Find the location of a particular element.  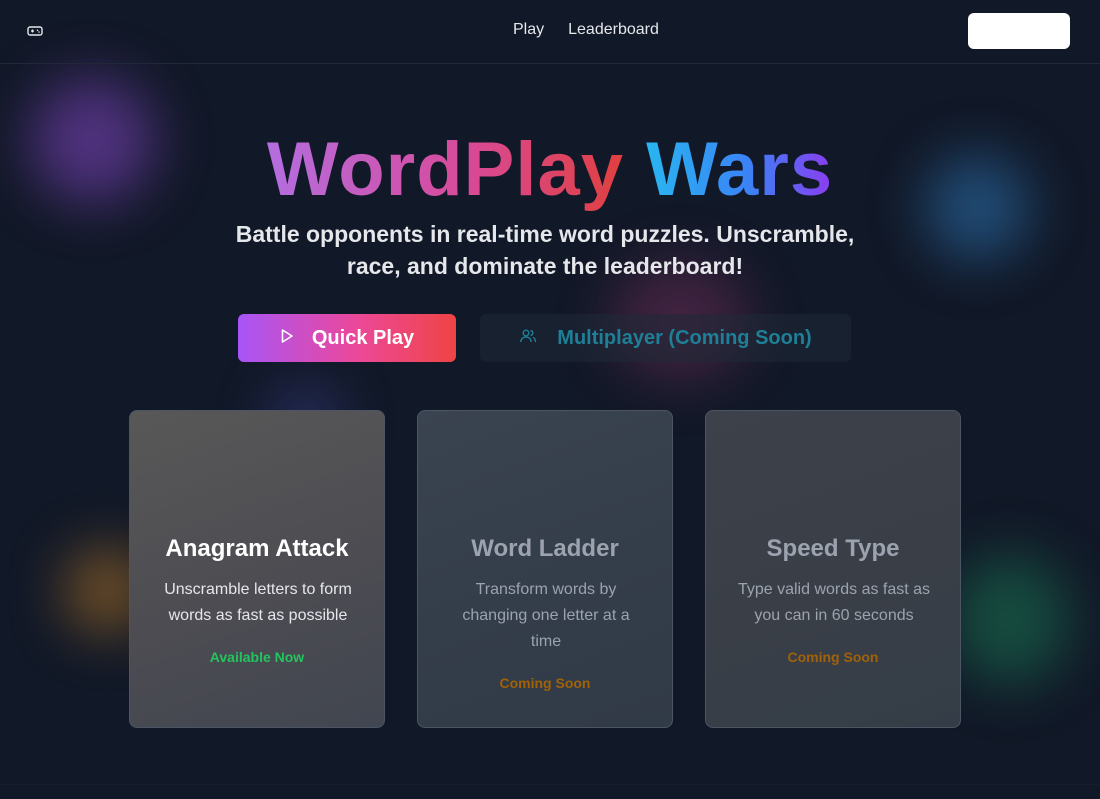

play-icon is located at coordinates (287, 338).